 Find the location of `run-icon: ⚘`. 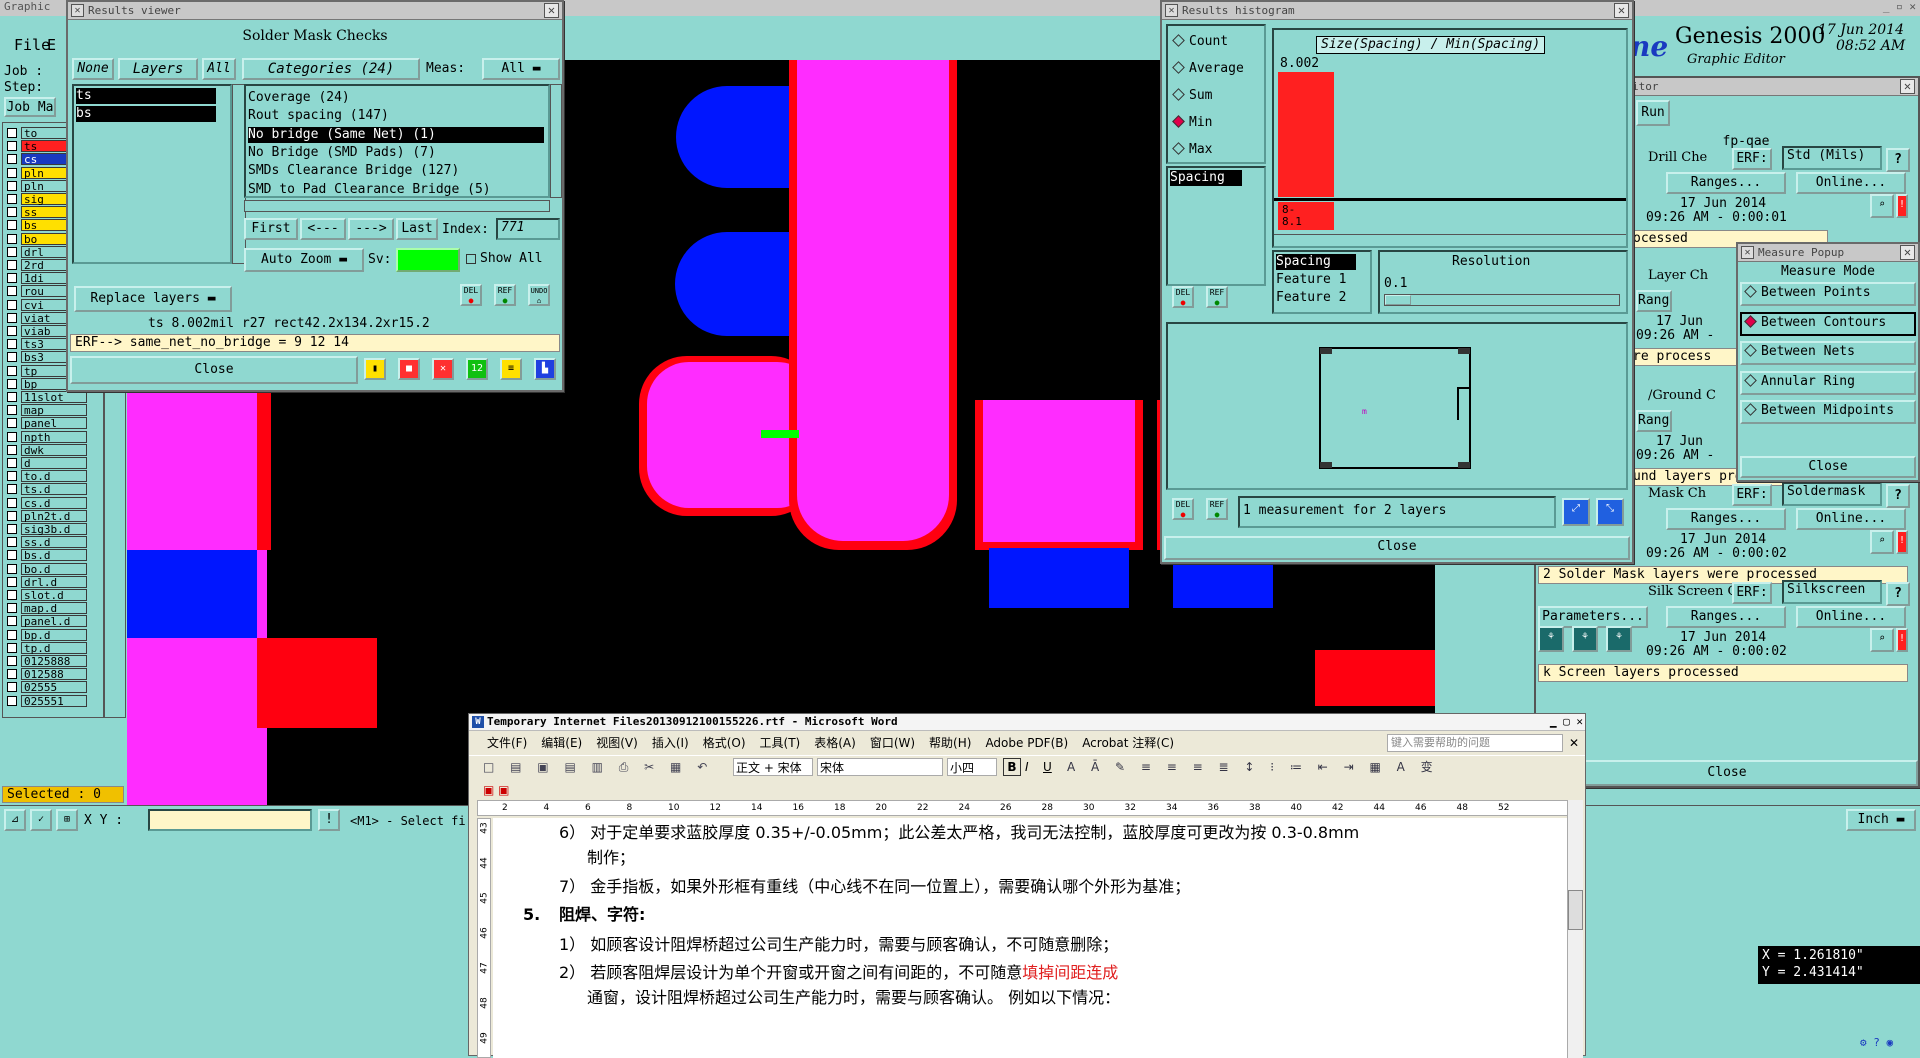

run-icon: ⚘ is located at coordinates (1551, 639).